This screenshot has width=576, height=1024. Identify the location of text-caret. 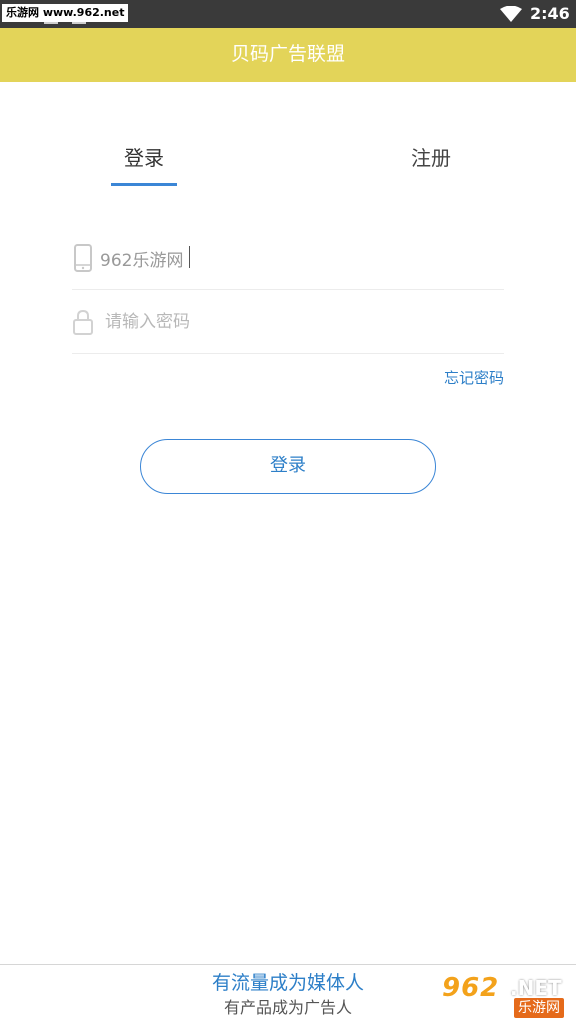
(189, 257).